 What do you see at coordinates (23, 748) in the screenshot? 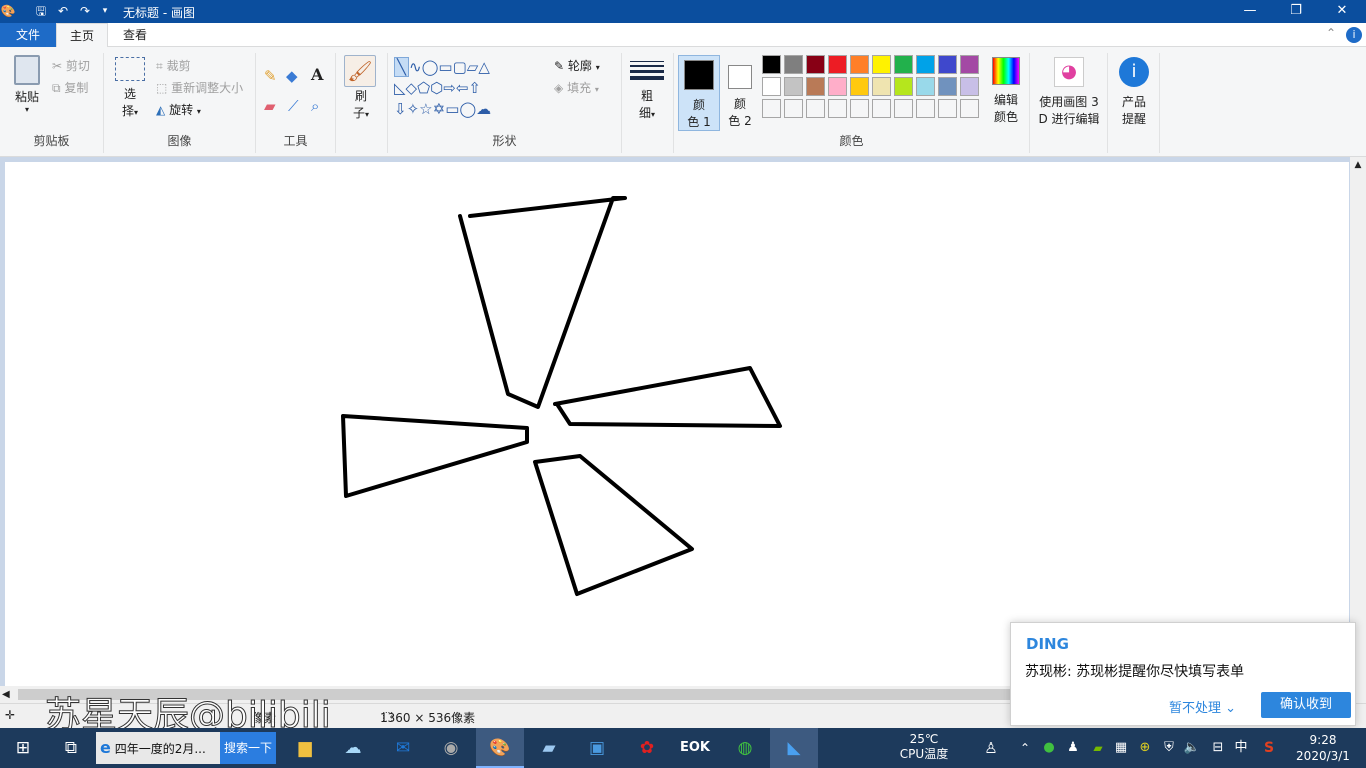
I see `start-button: ⊞` at bounding box center [23, 748].